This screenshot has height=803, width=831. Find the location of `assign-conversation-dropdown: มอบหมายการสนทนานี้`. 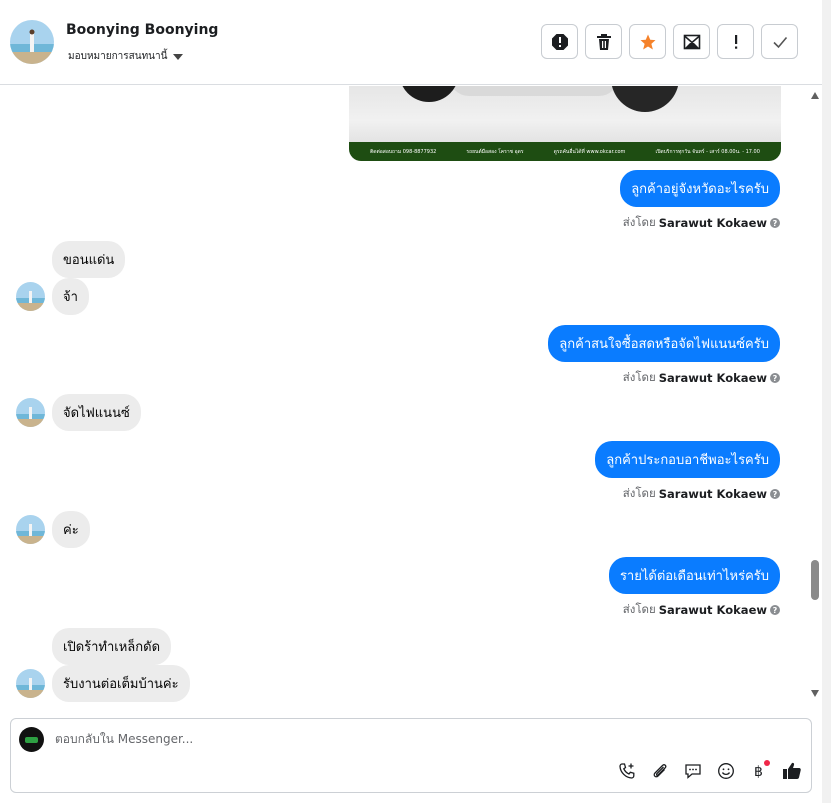

assign-conversation-dropdown: มอบหมายการสนทนานี้ is located at coordinates (126, 56).